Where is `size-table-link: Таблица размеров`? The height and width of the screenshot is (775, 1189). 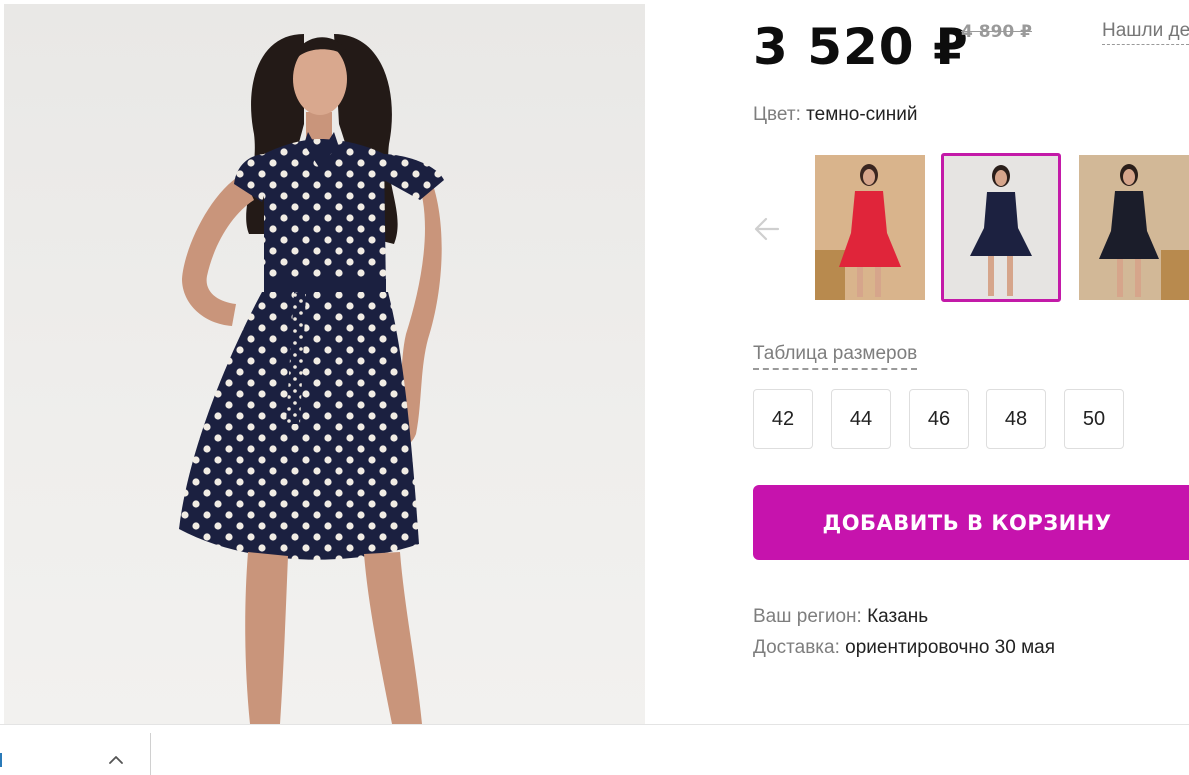 size-table-link: Таблица размеров is located at coordinates (835, 356).